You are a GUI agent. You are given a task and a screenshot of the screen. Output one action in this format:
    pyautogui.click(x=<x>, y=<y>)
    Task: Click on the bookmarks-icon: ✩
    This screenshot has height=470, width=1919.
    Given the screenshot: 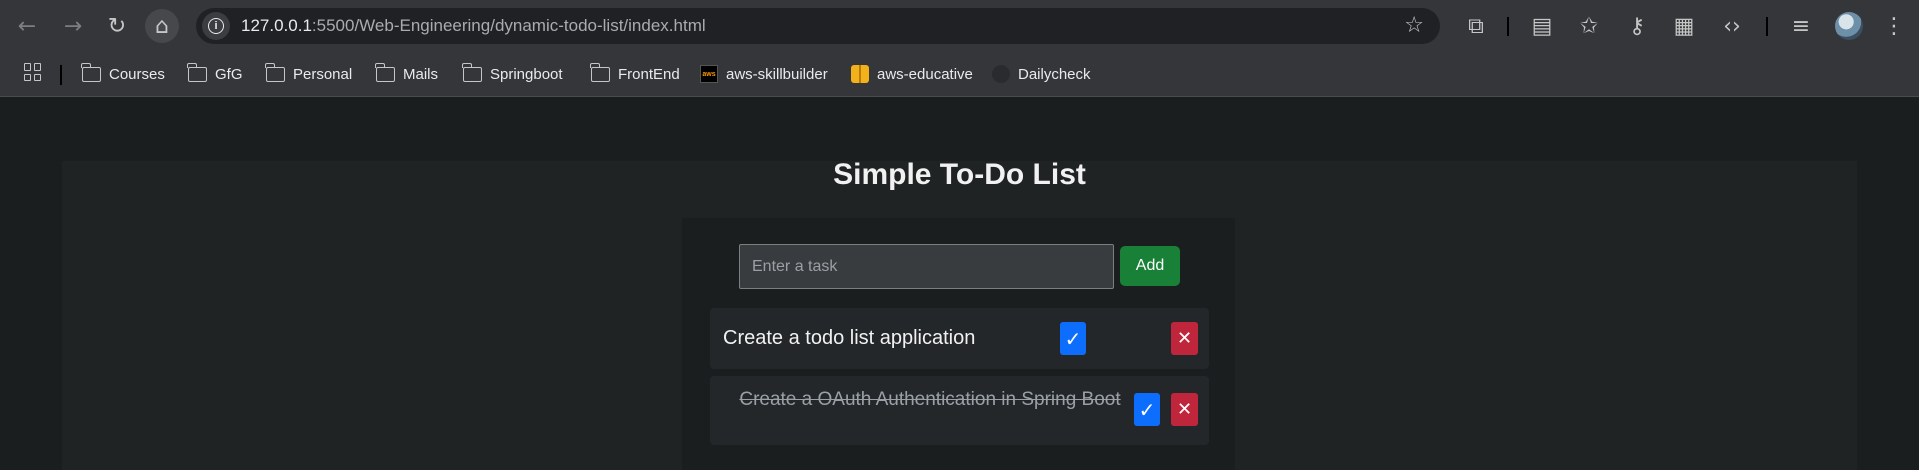 What is the action you would take?
    pyautogui.click(x=1589, y=26)
    